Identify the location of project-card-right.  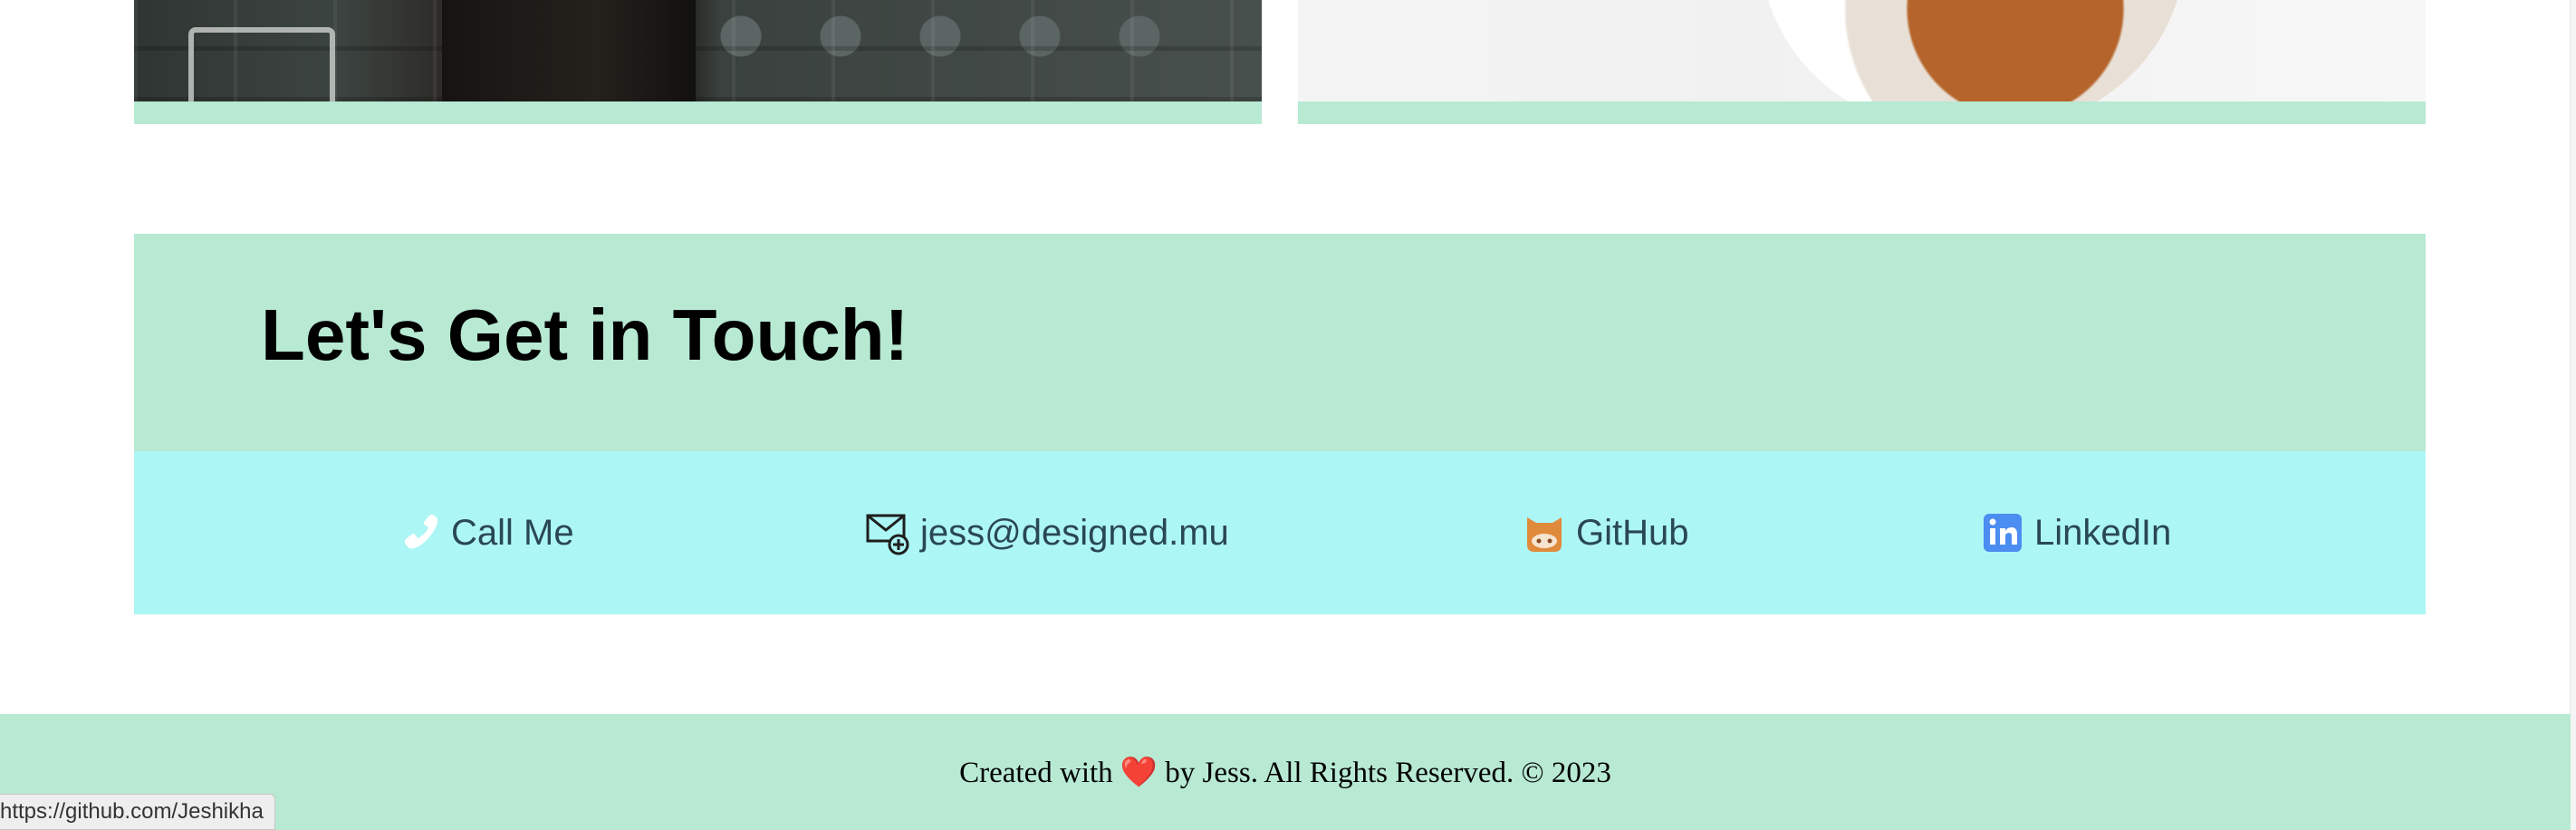
(1862, 62).